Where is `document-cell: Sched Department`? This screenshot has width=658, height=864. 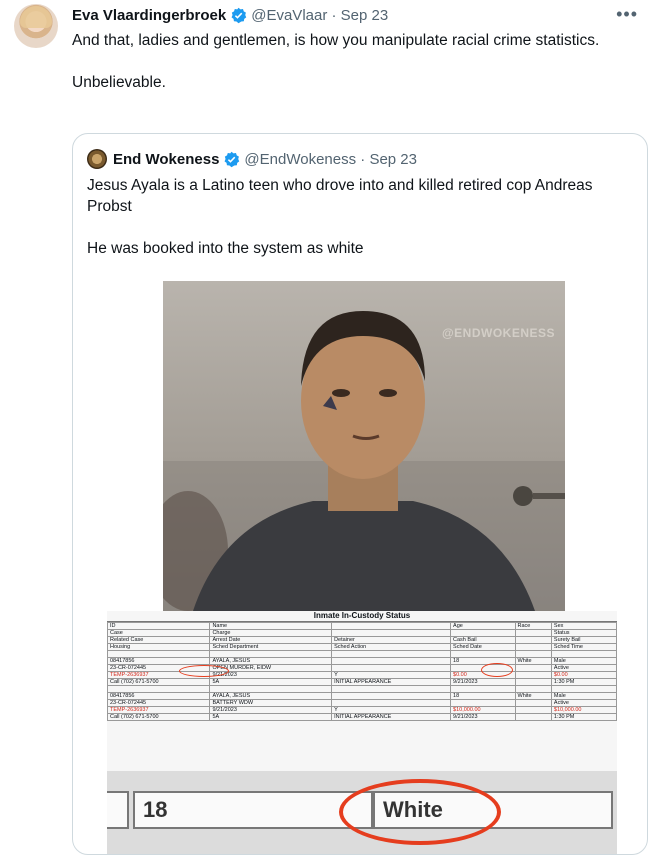
document-cell: Sched Department is located at coordinates (271, 647).